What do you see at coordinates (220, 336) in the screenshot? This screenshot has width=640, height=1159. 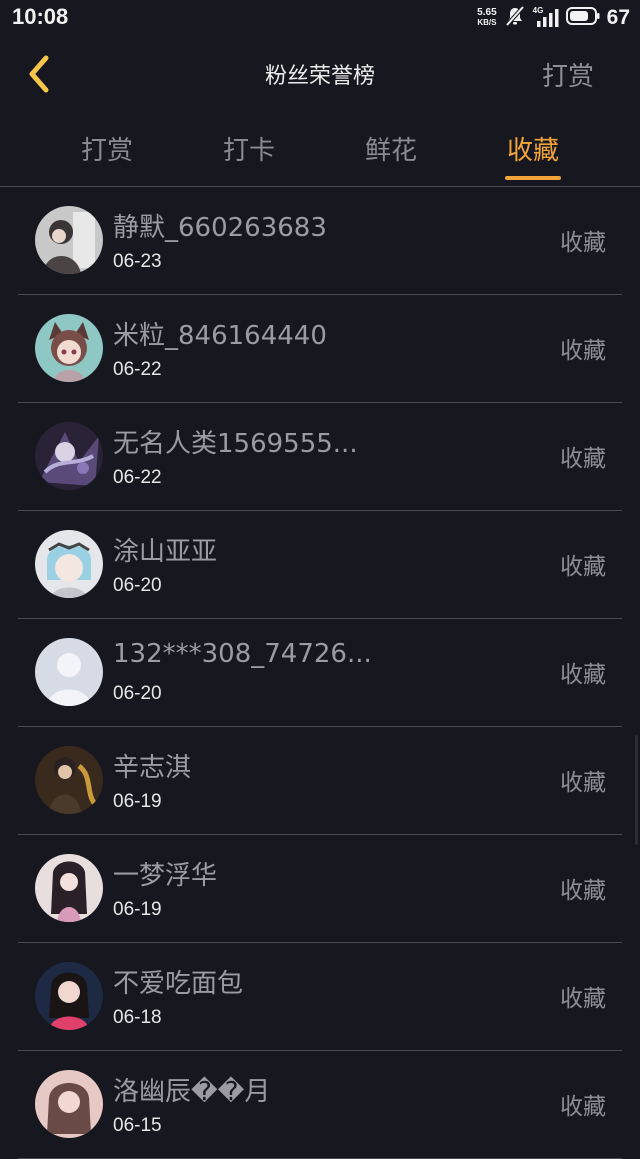 I see `user-name: 米粒_846164440` at bounding box center [220, 336].